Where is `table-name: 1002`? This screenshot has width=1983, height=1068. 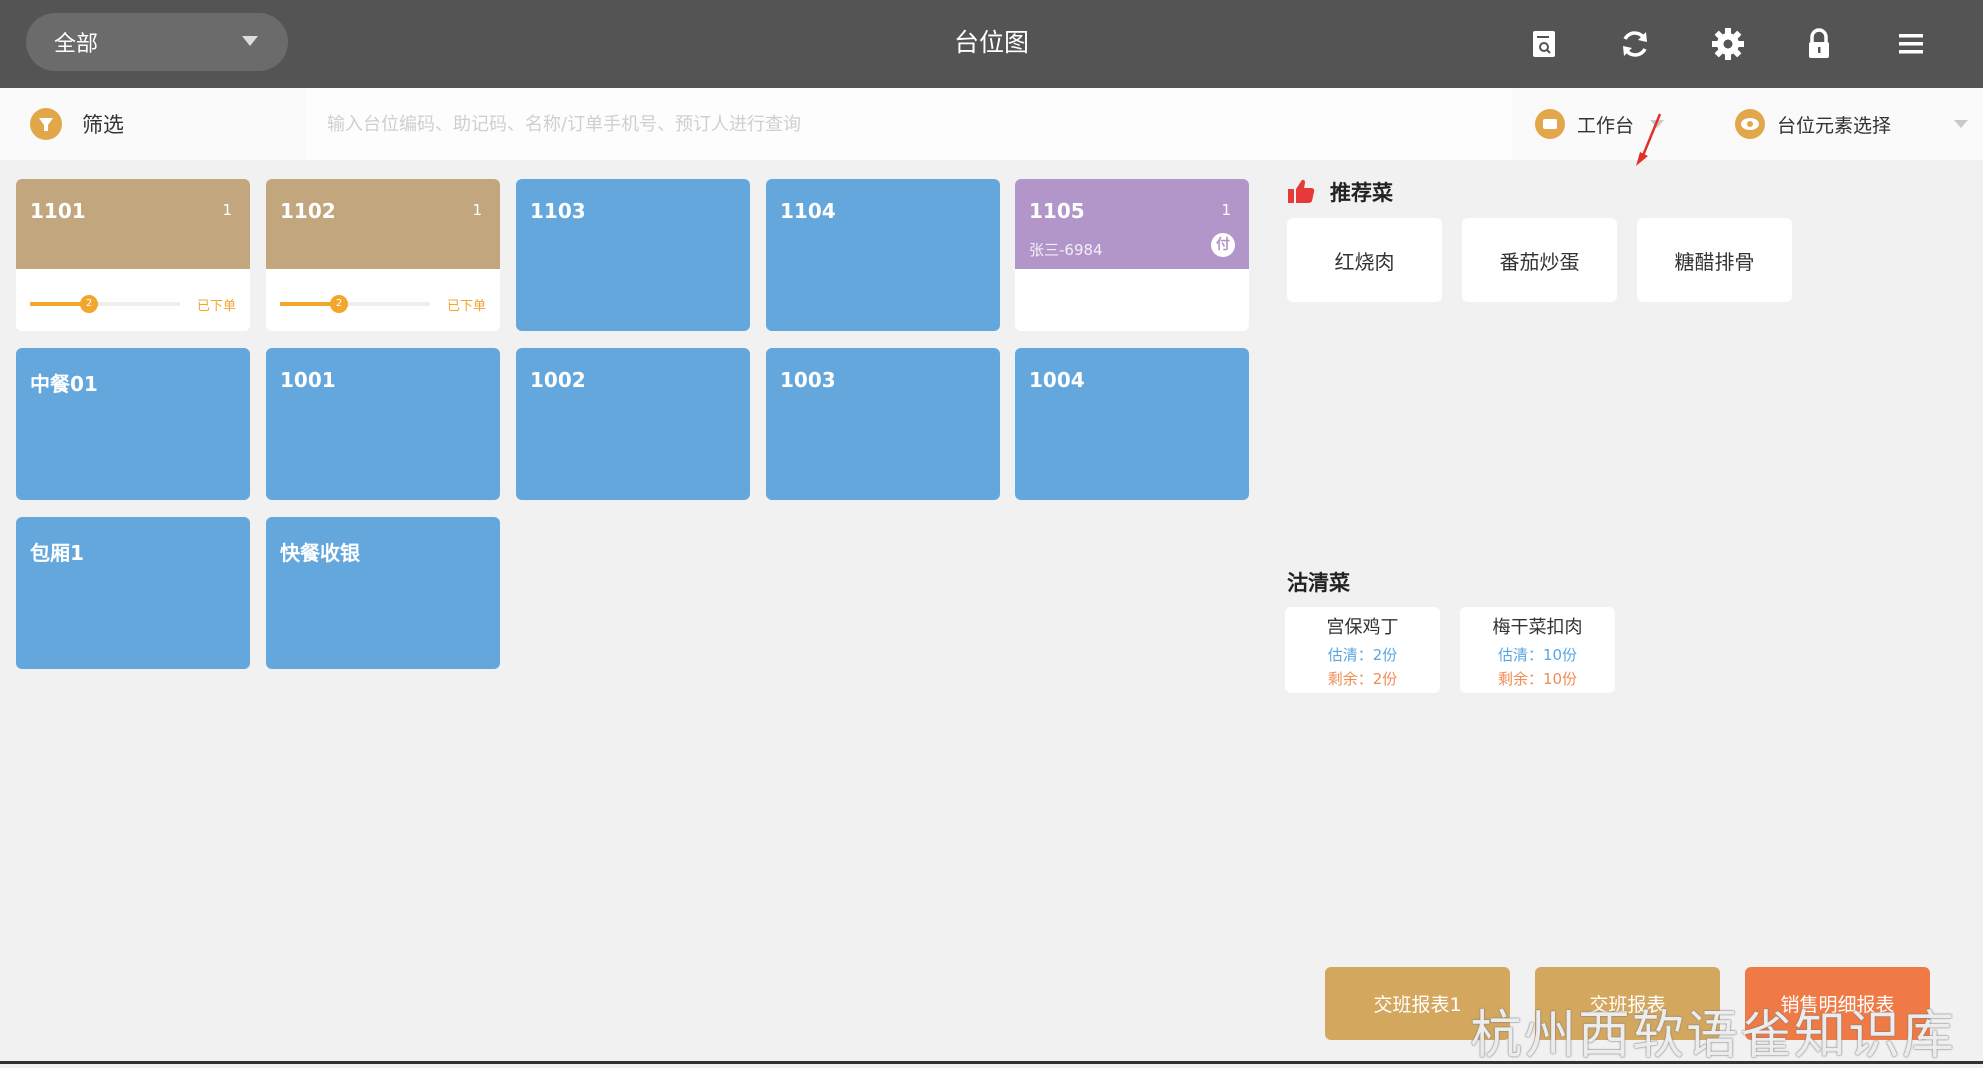 table-name: 1002 is located at coordinates (558, 380).